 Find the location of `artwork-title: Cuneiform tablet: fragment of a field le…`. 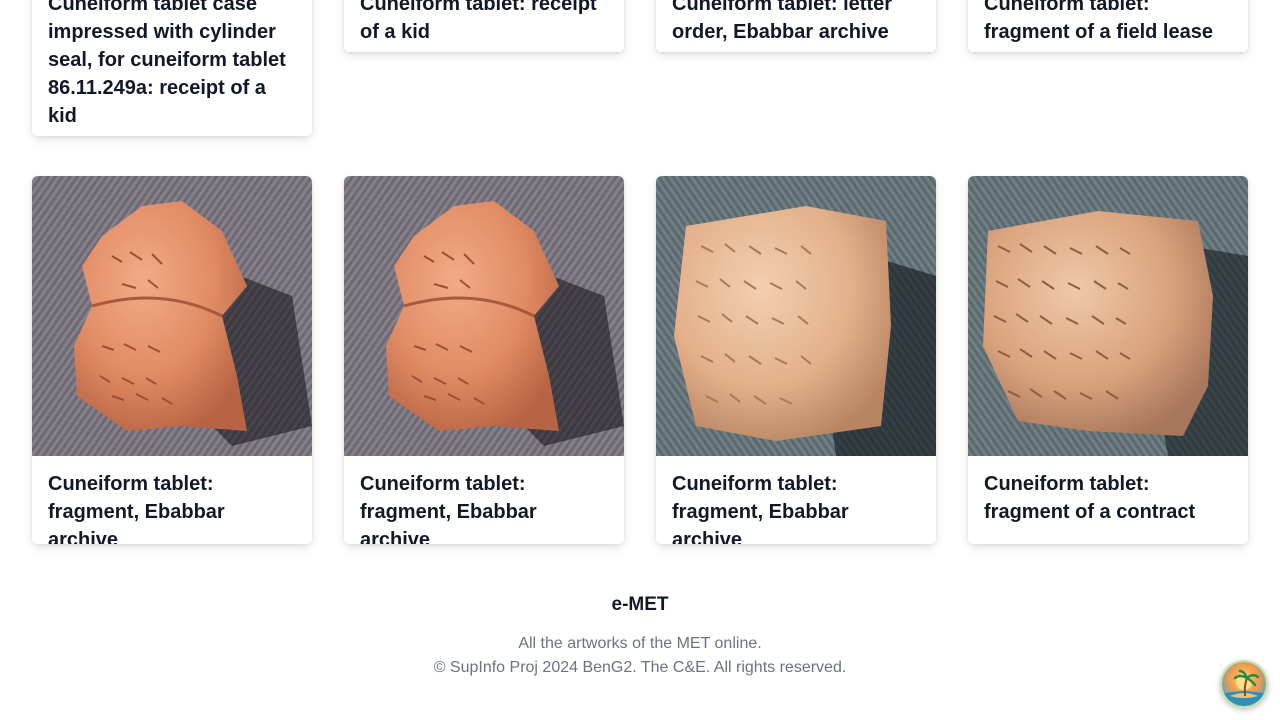

artwork-title: Cuneiform tablet: fragment of a field le… is located at coordinates (1098, 21).